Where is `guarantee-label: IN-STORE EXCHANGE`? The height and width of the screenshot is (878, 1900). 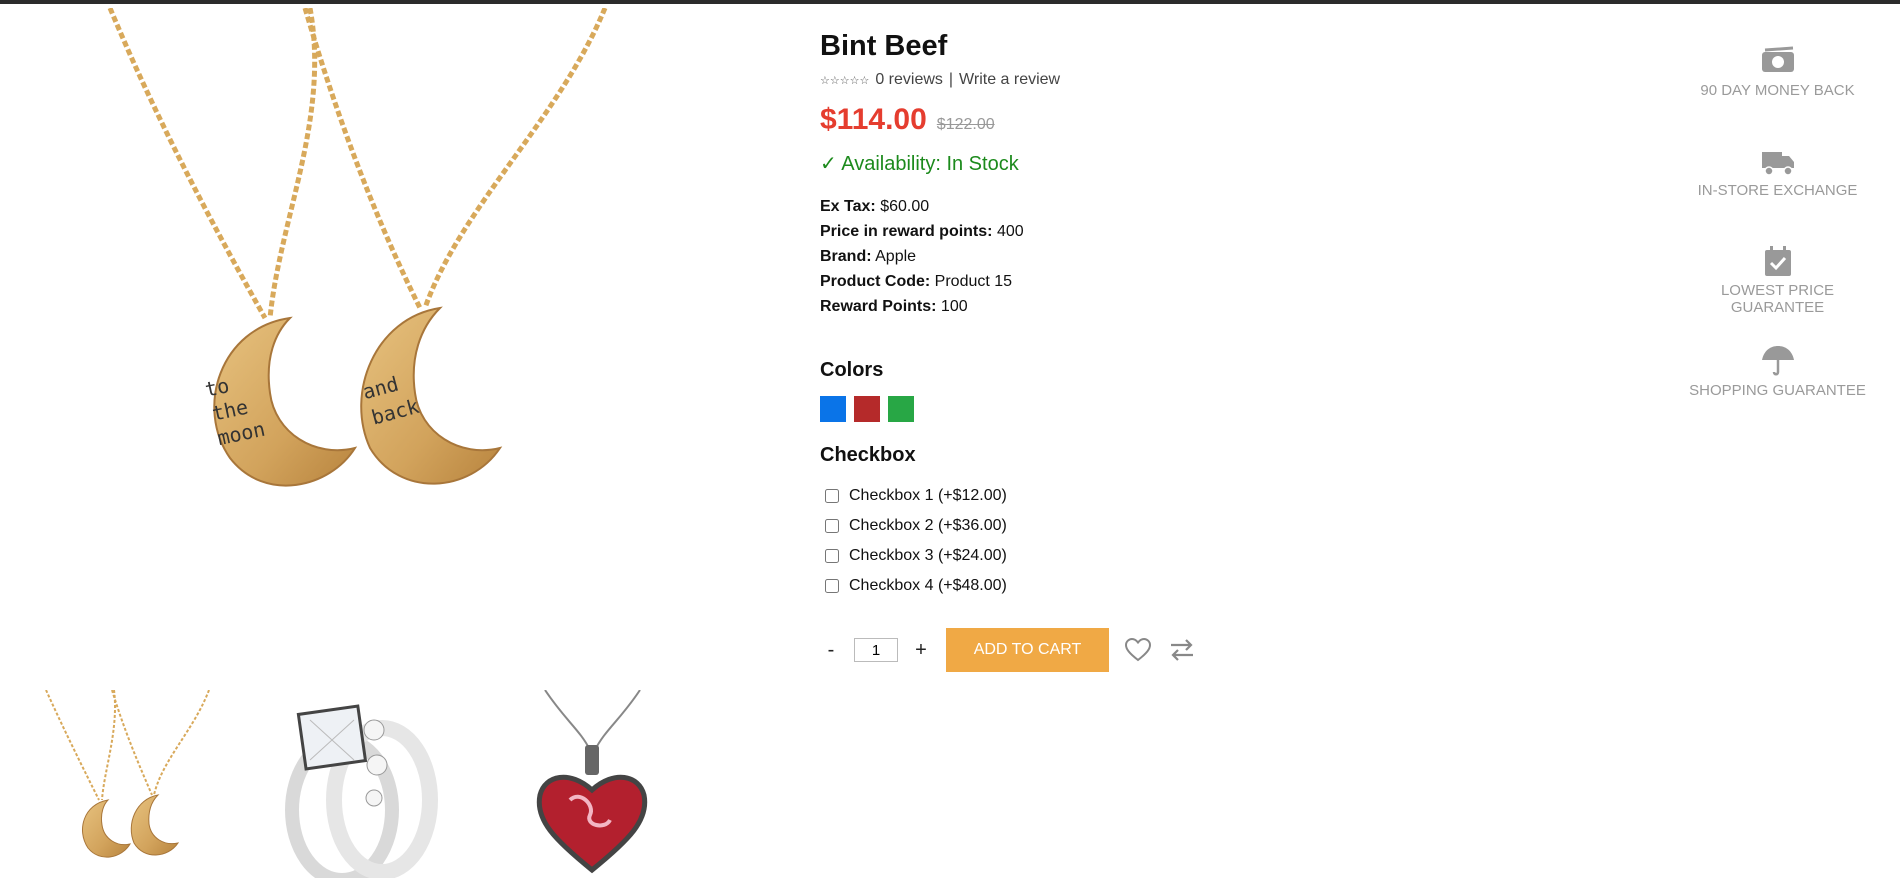 guarantee-label: IN-STORE EXCHANGE is located at coordinates (1777, 190).